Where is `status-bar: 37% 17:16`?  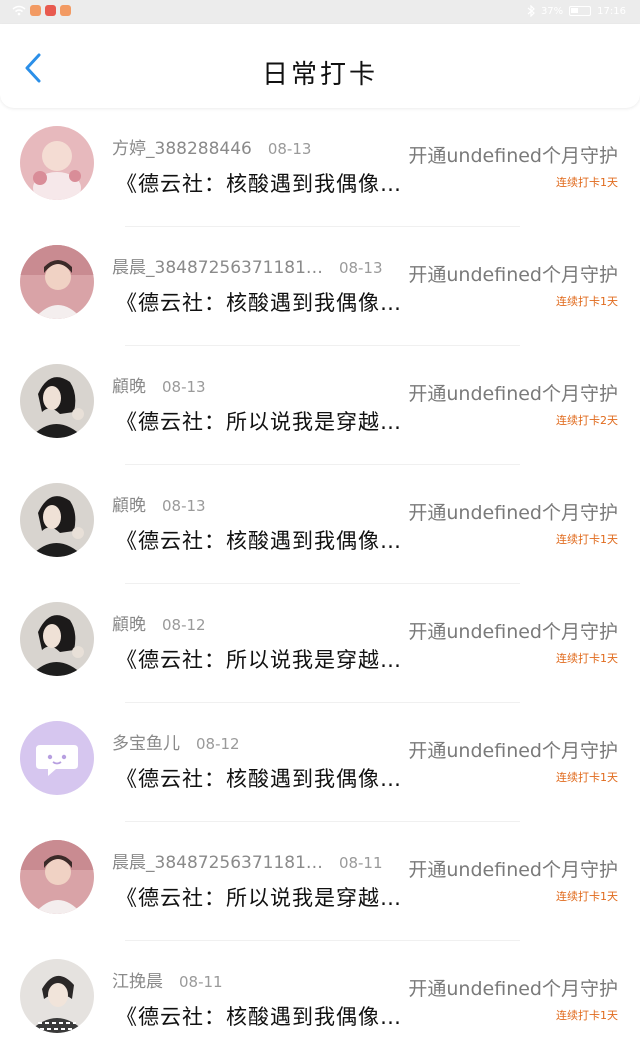 status-bar: 37% 17:16 is located at coordinates (320, 12).